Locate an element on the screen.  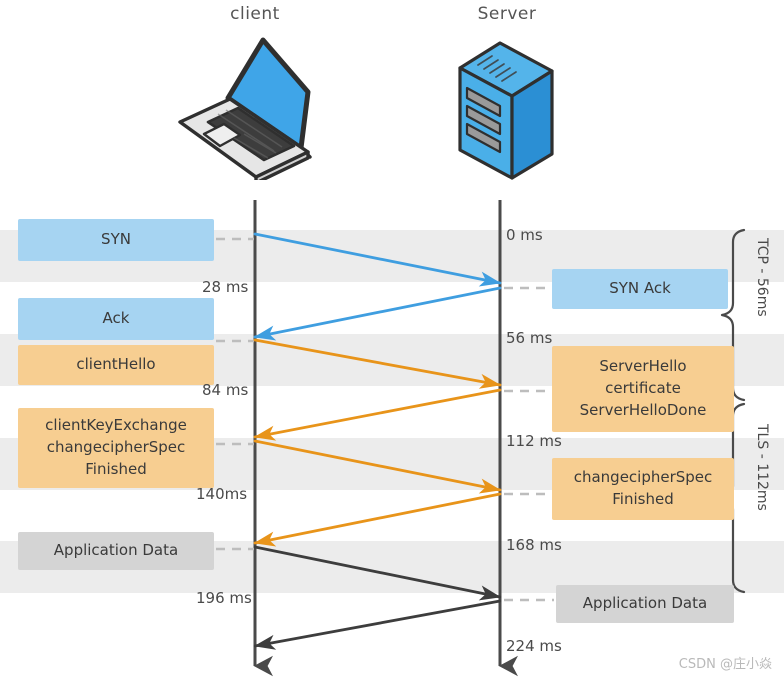
arrow-server-hello is located at coordinates (377, 414).